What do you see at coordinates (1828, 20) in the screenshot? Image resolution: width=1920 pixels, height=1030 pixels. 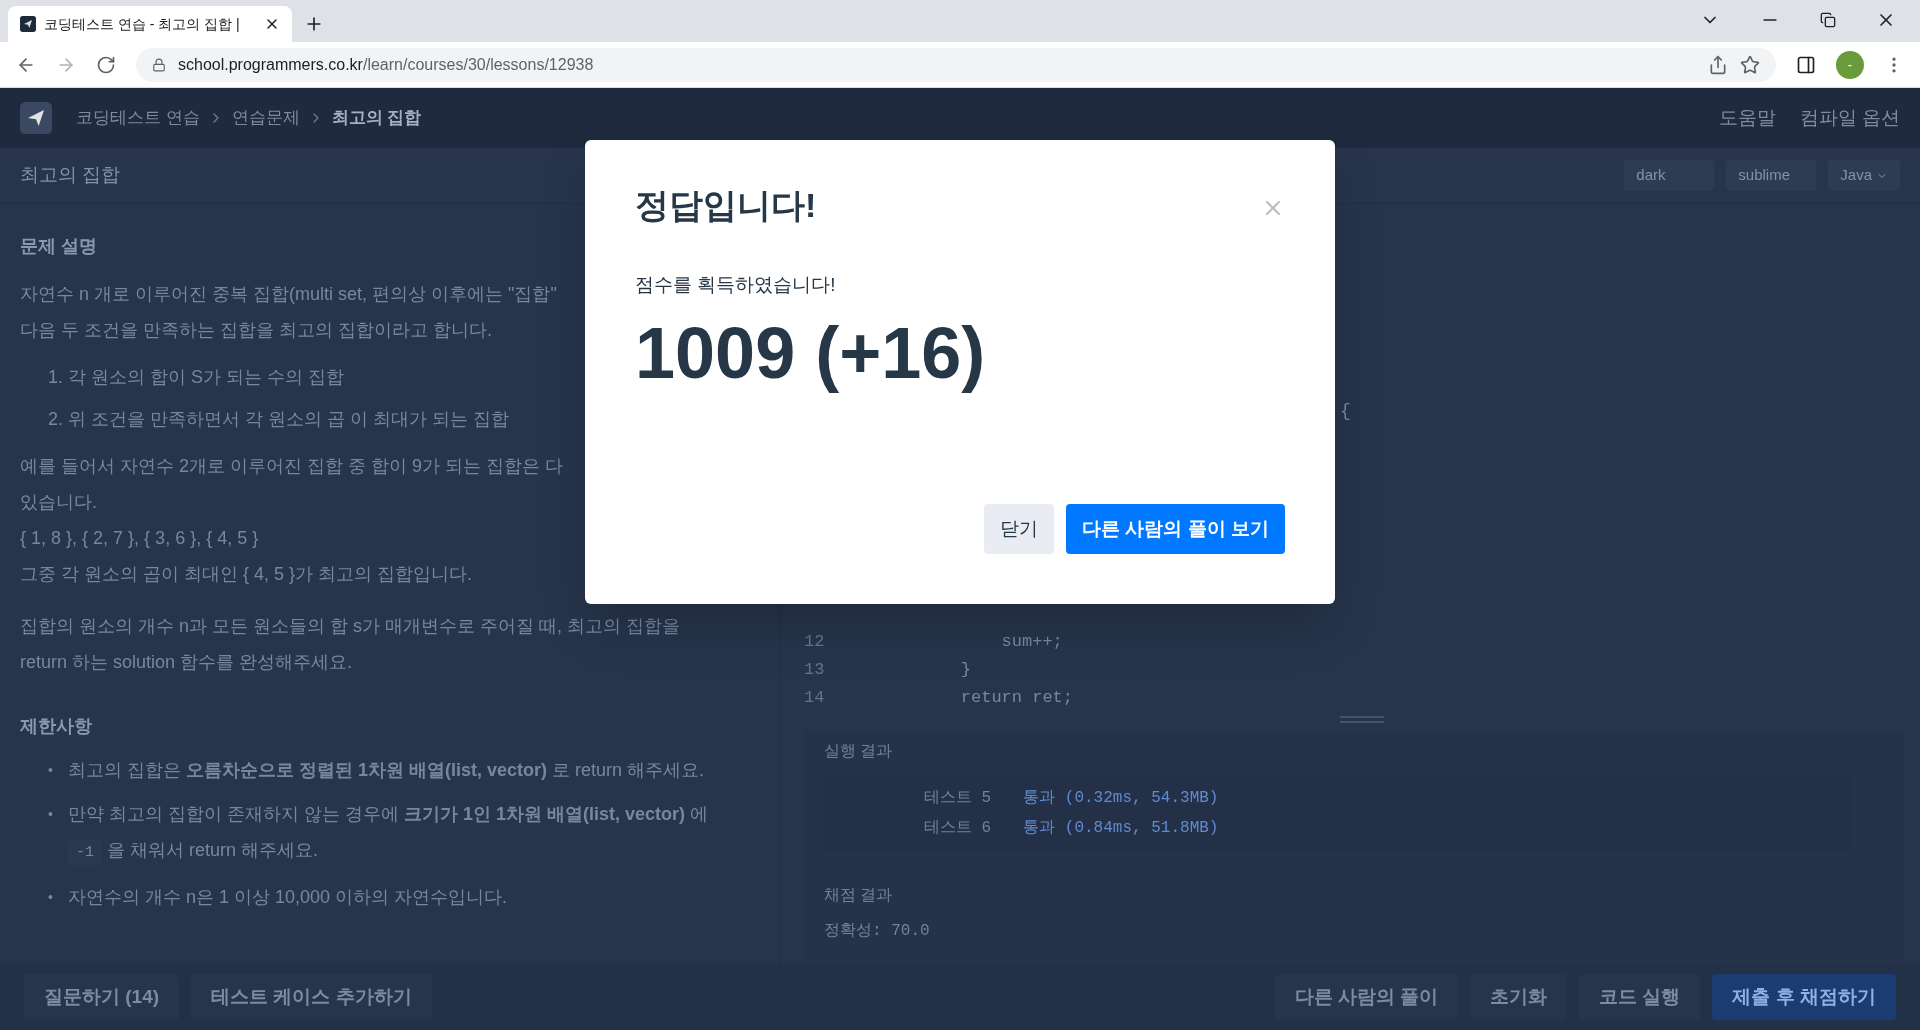 I see `restore-icon` at bounding box center [1828, 20].